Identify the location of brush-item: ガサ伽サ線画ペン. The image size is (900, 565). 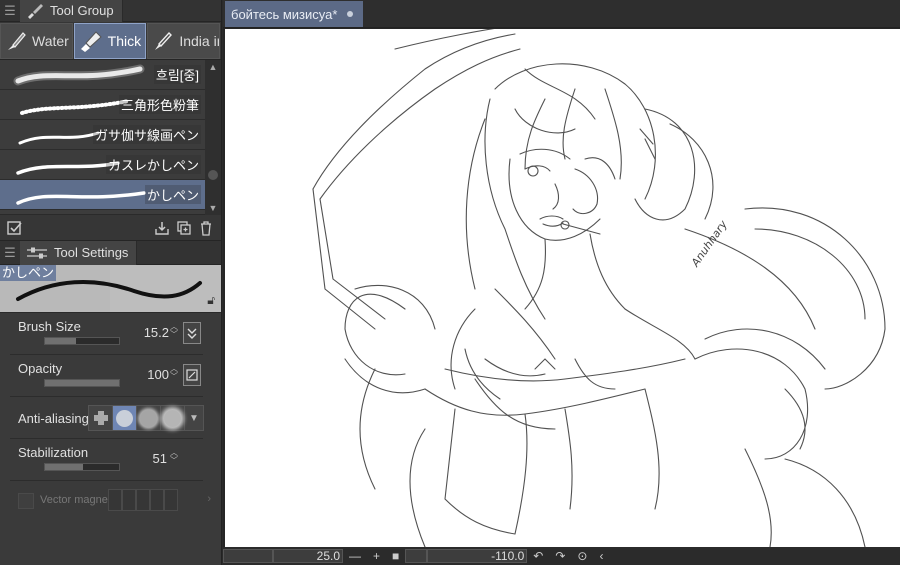
(102, 135).